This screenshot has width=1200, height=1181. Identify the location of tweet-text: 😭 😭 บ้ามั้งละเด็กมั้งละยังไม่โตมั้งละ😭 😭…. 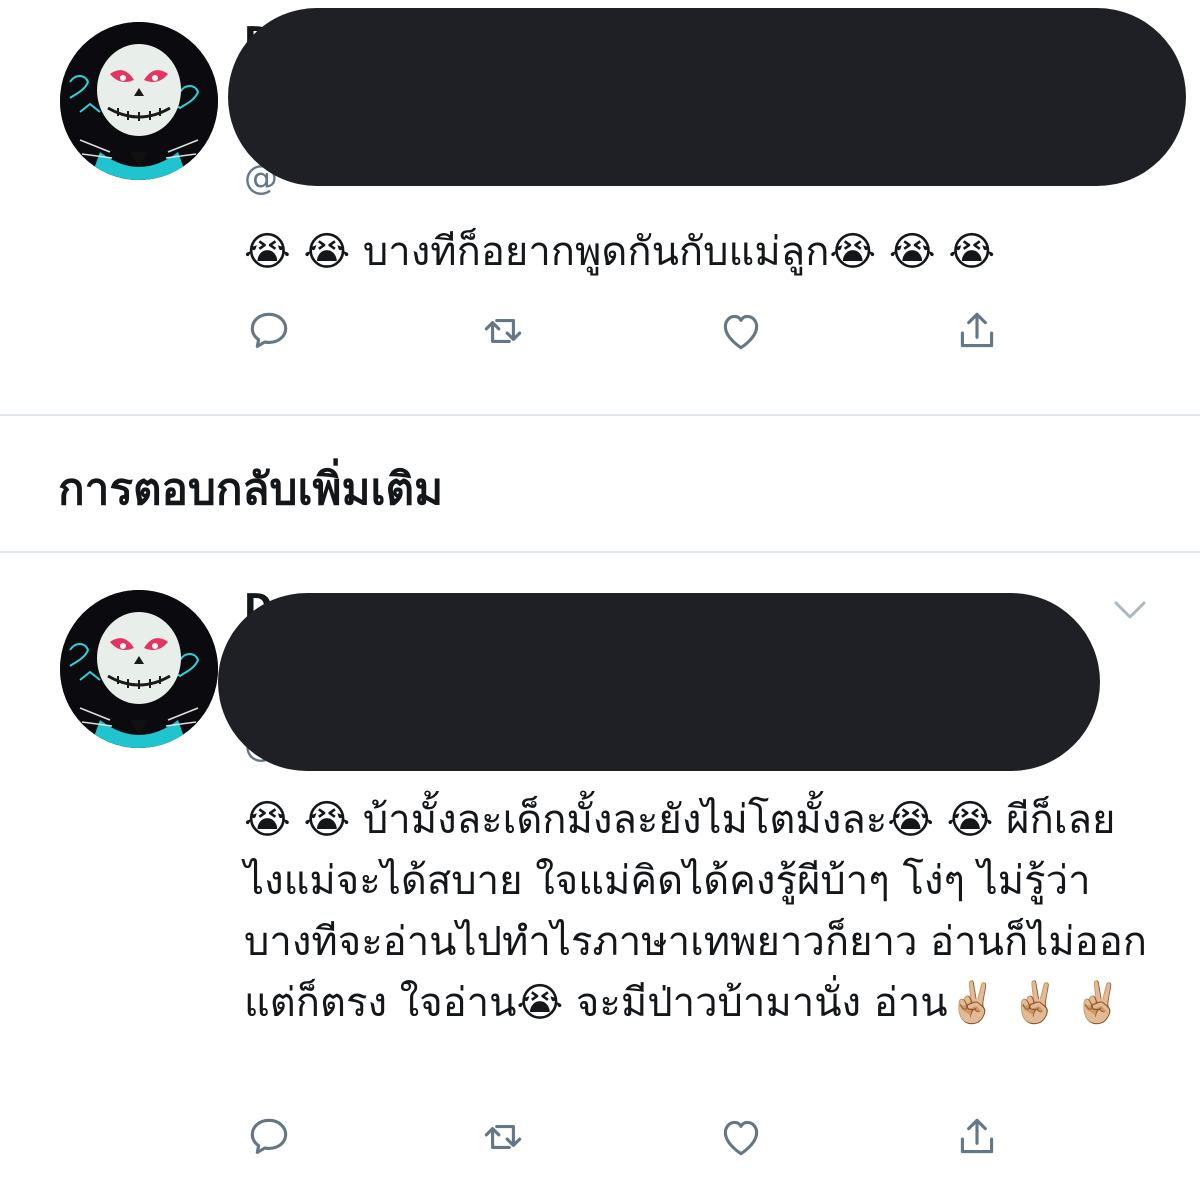
(695, 911).